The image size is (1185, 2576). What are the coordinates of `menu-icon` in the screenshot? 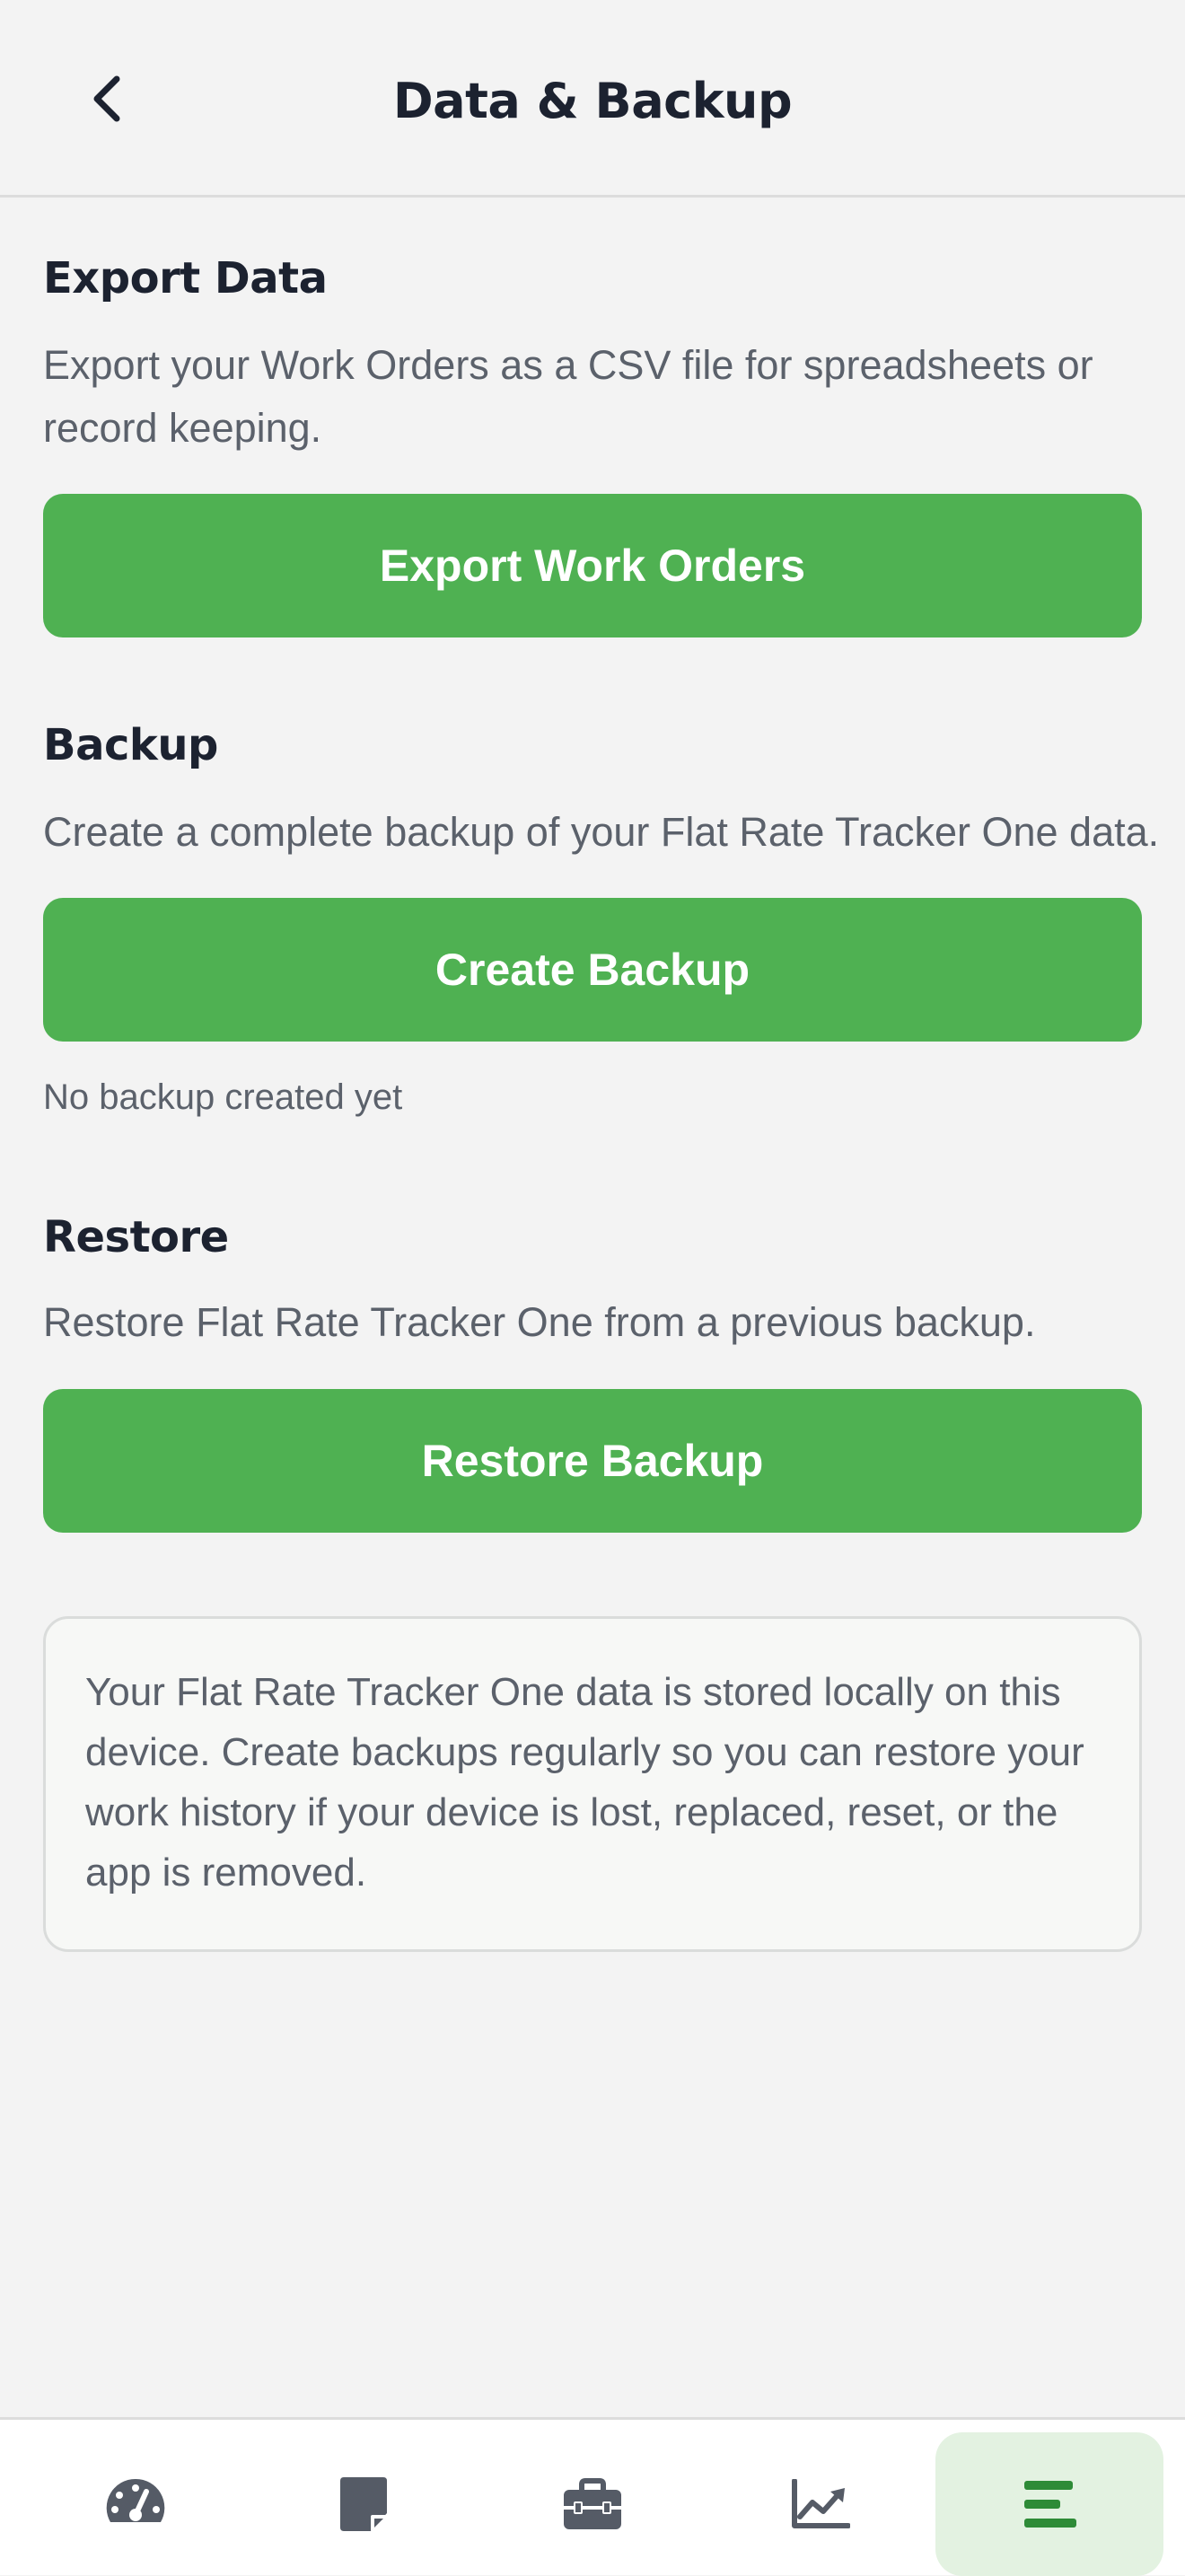 It's located at (1050, 2504).